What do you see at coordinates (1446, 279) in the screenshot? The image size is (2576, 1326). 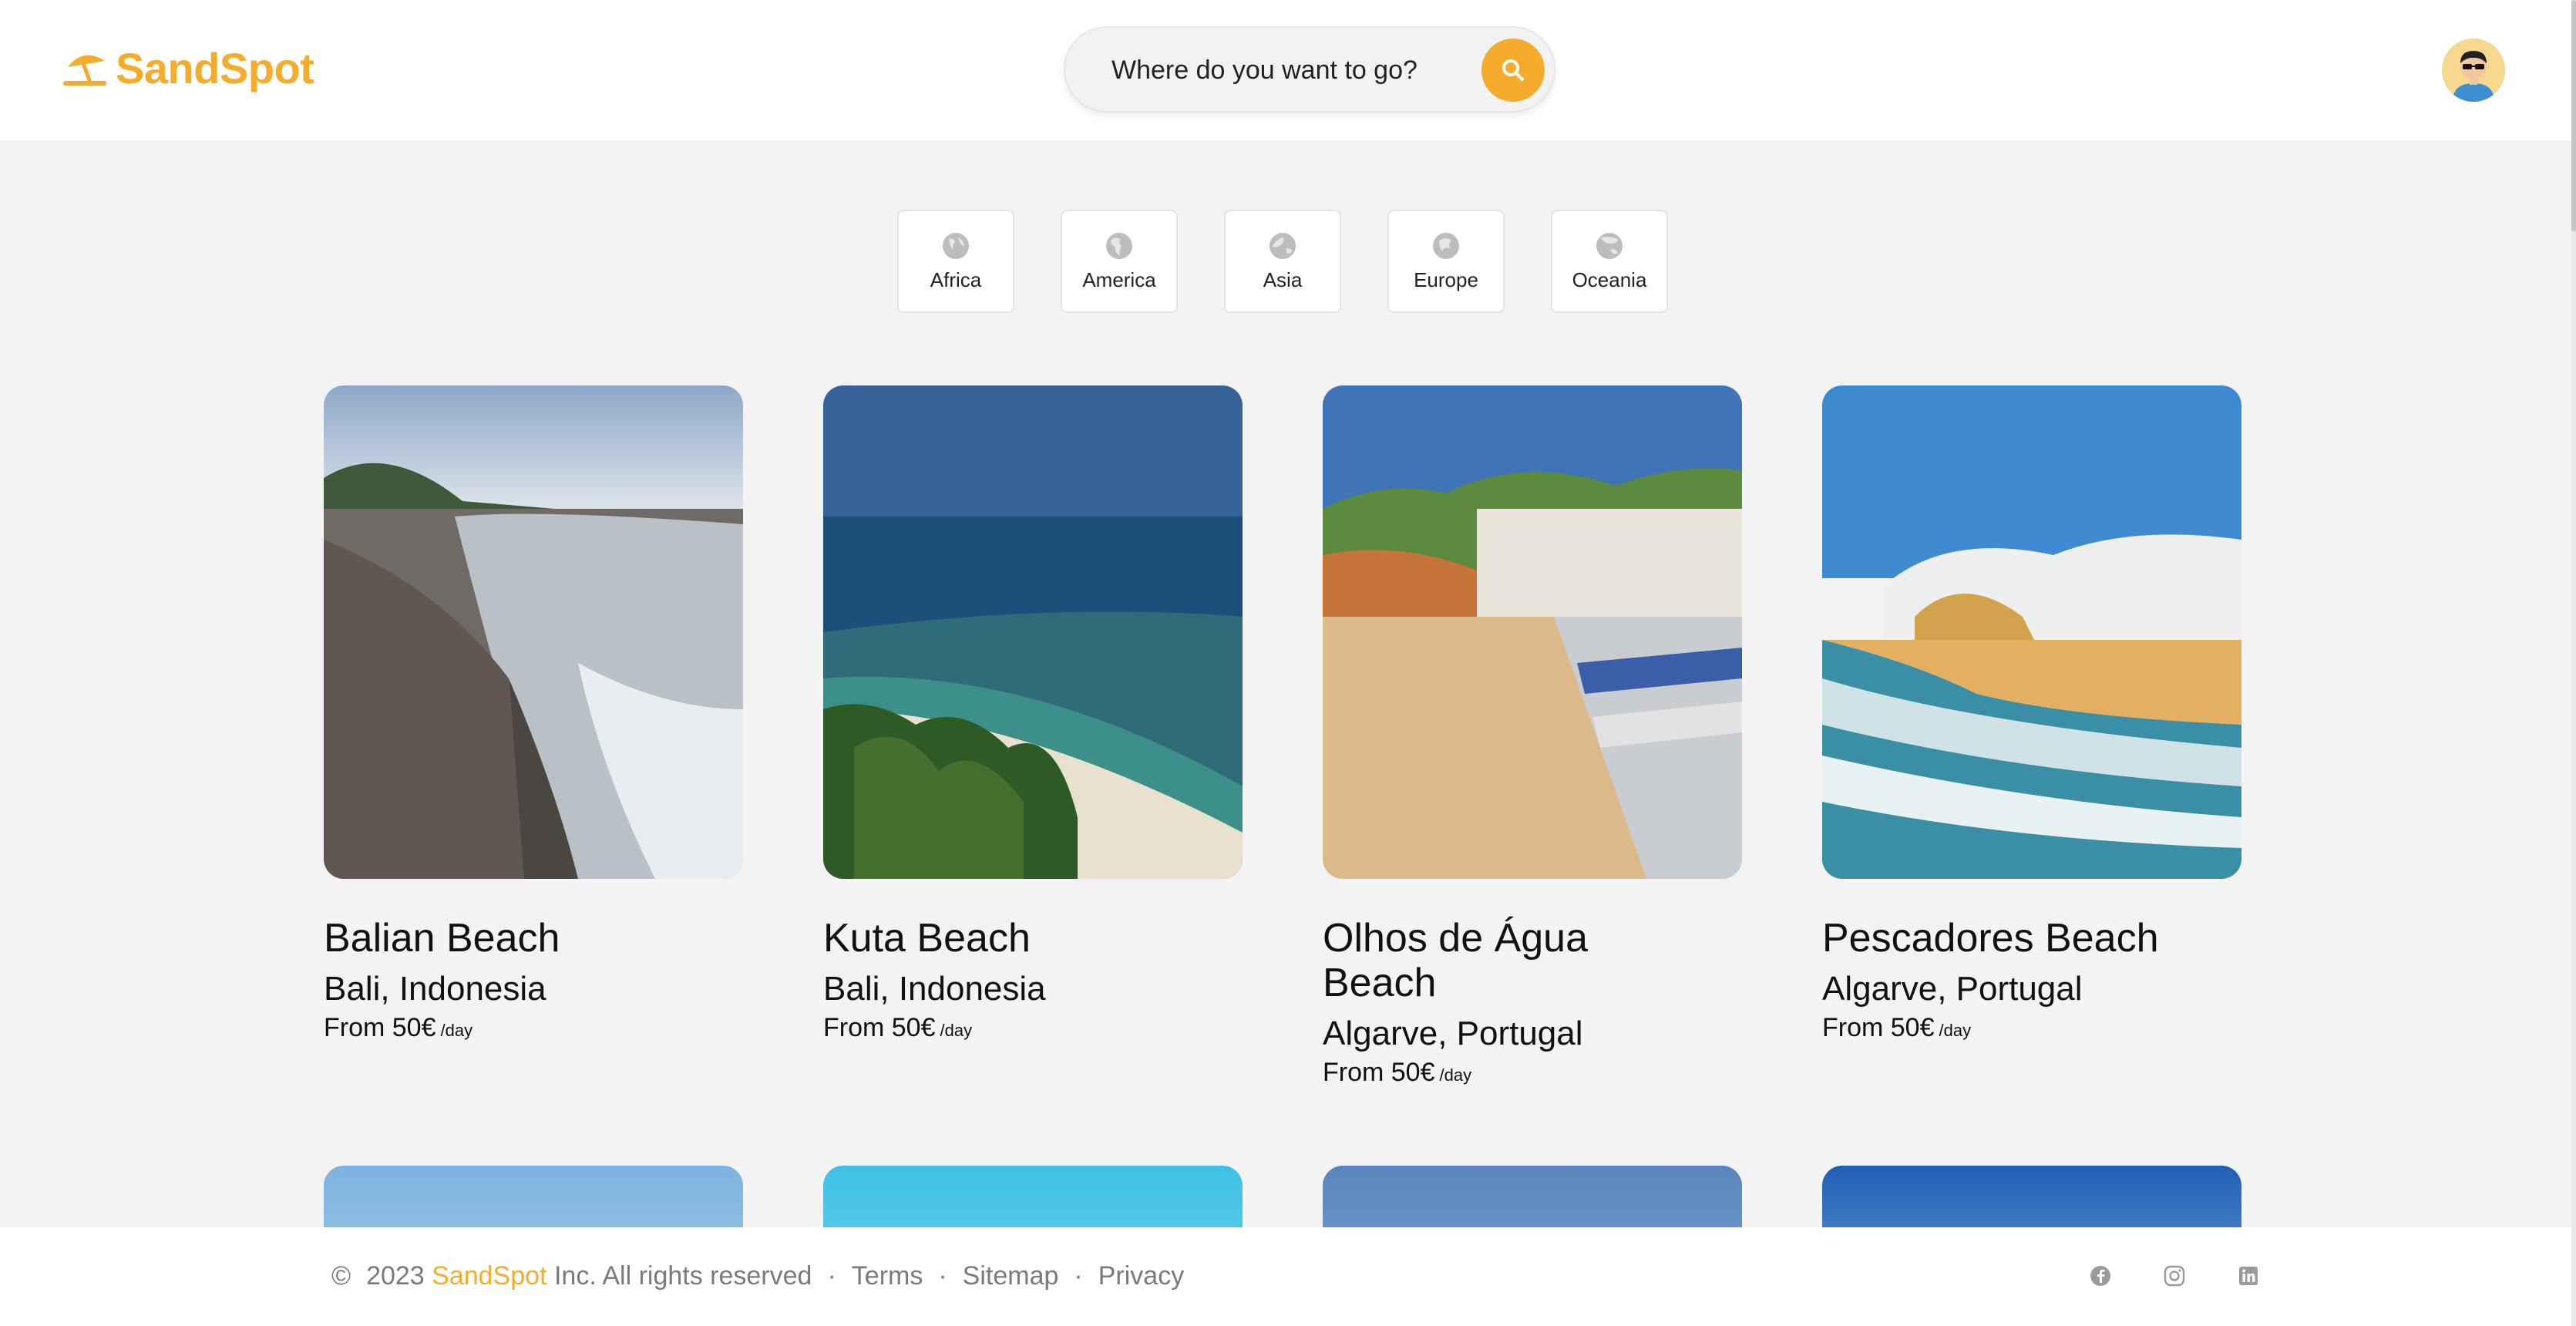 I see `region-label: Europe` at bounding box center [1446, 279].